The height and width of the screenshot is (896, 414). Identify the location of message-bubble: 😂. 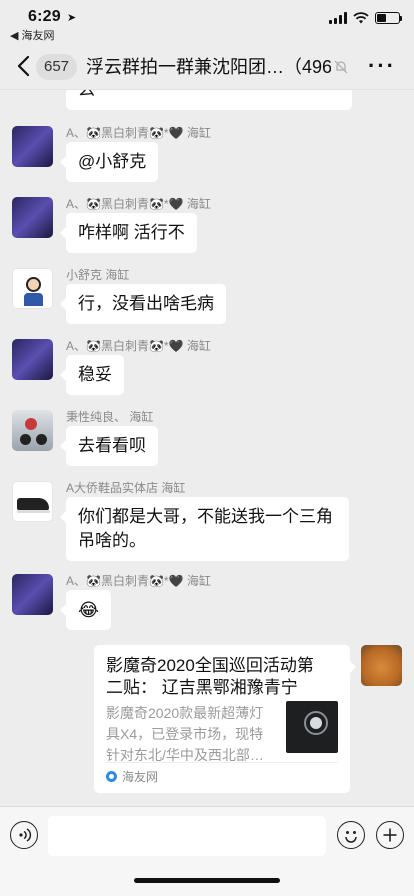
(85, 610).